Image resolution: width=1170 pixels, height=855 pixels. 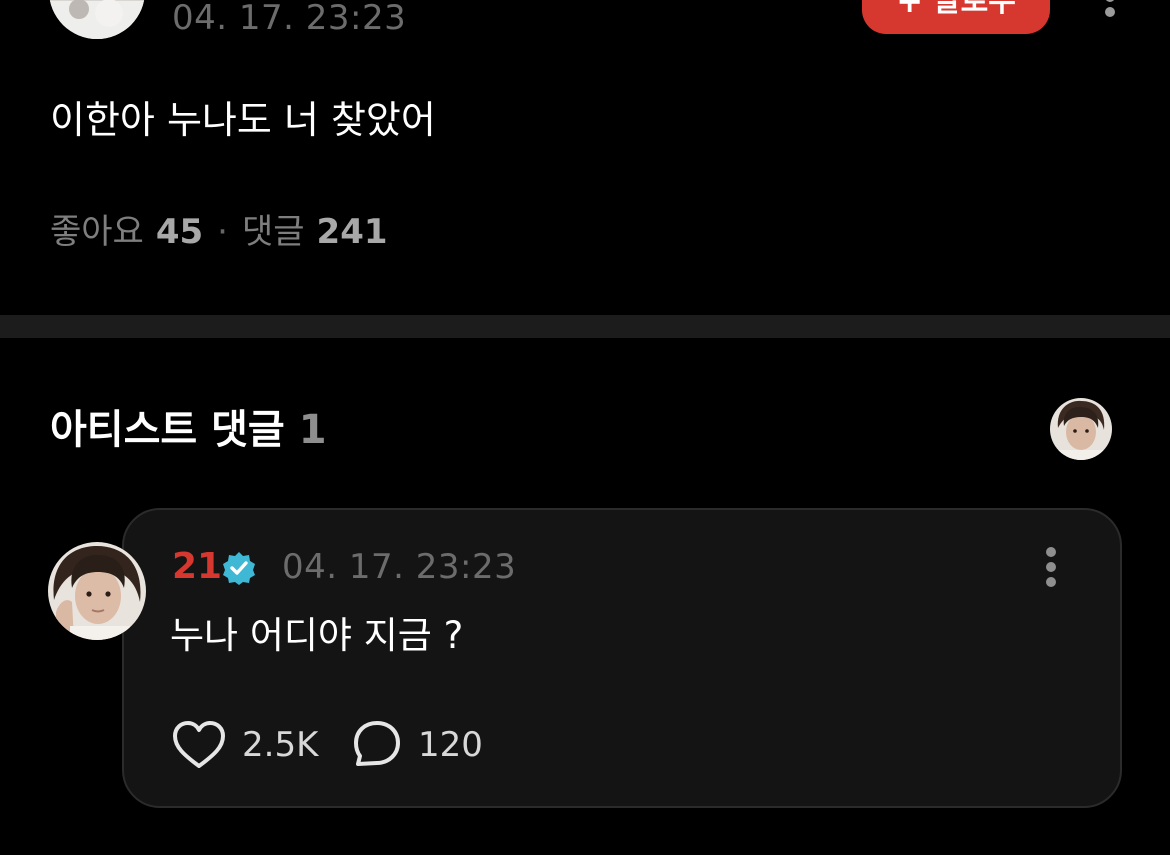 I want to click on plus-icon: +, so click(x=909, y=10).